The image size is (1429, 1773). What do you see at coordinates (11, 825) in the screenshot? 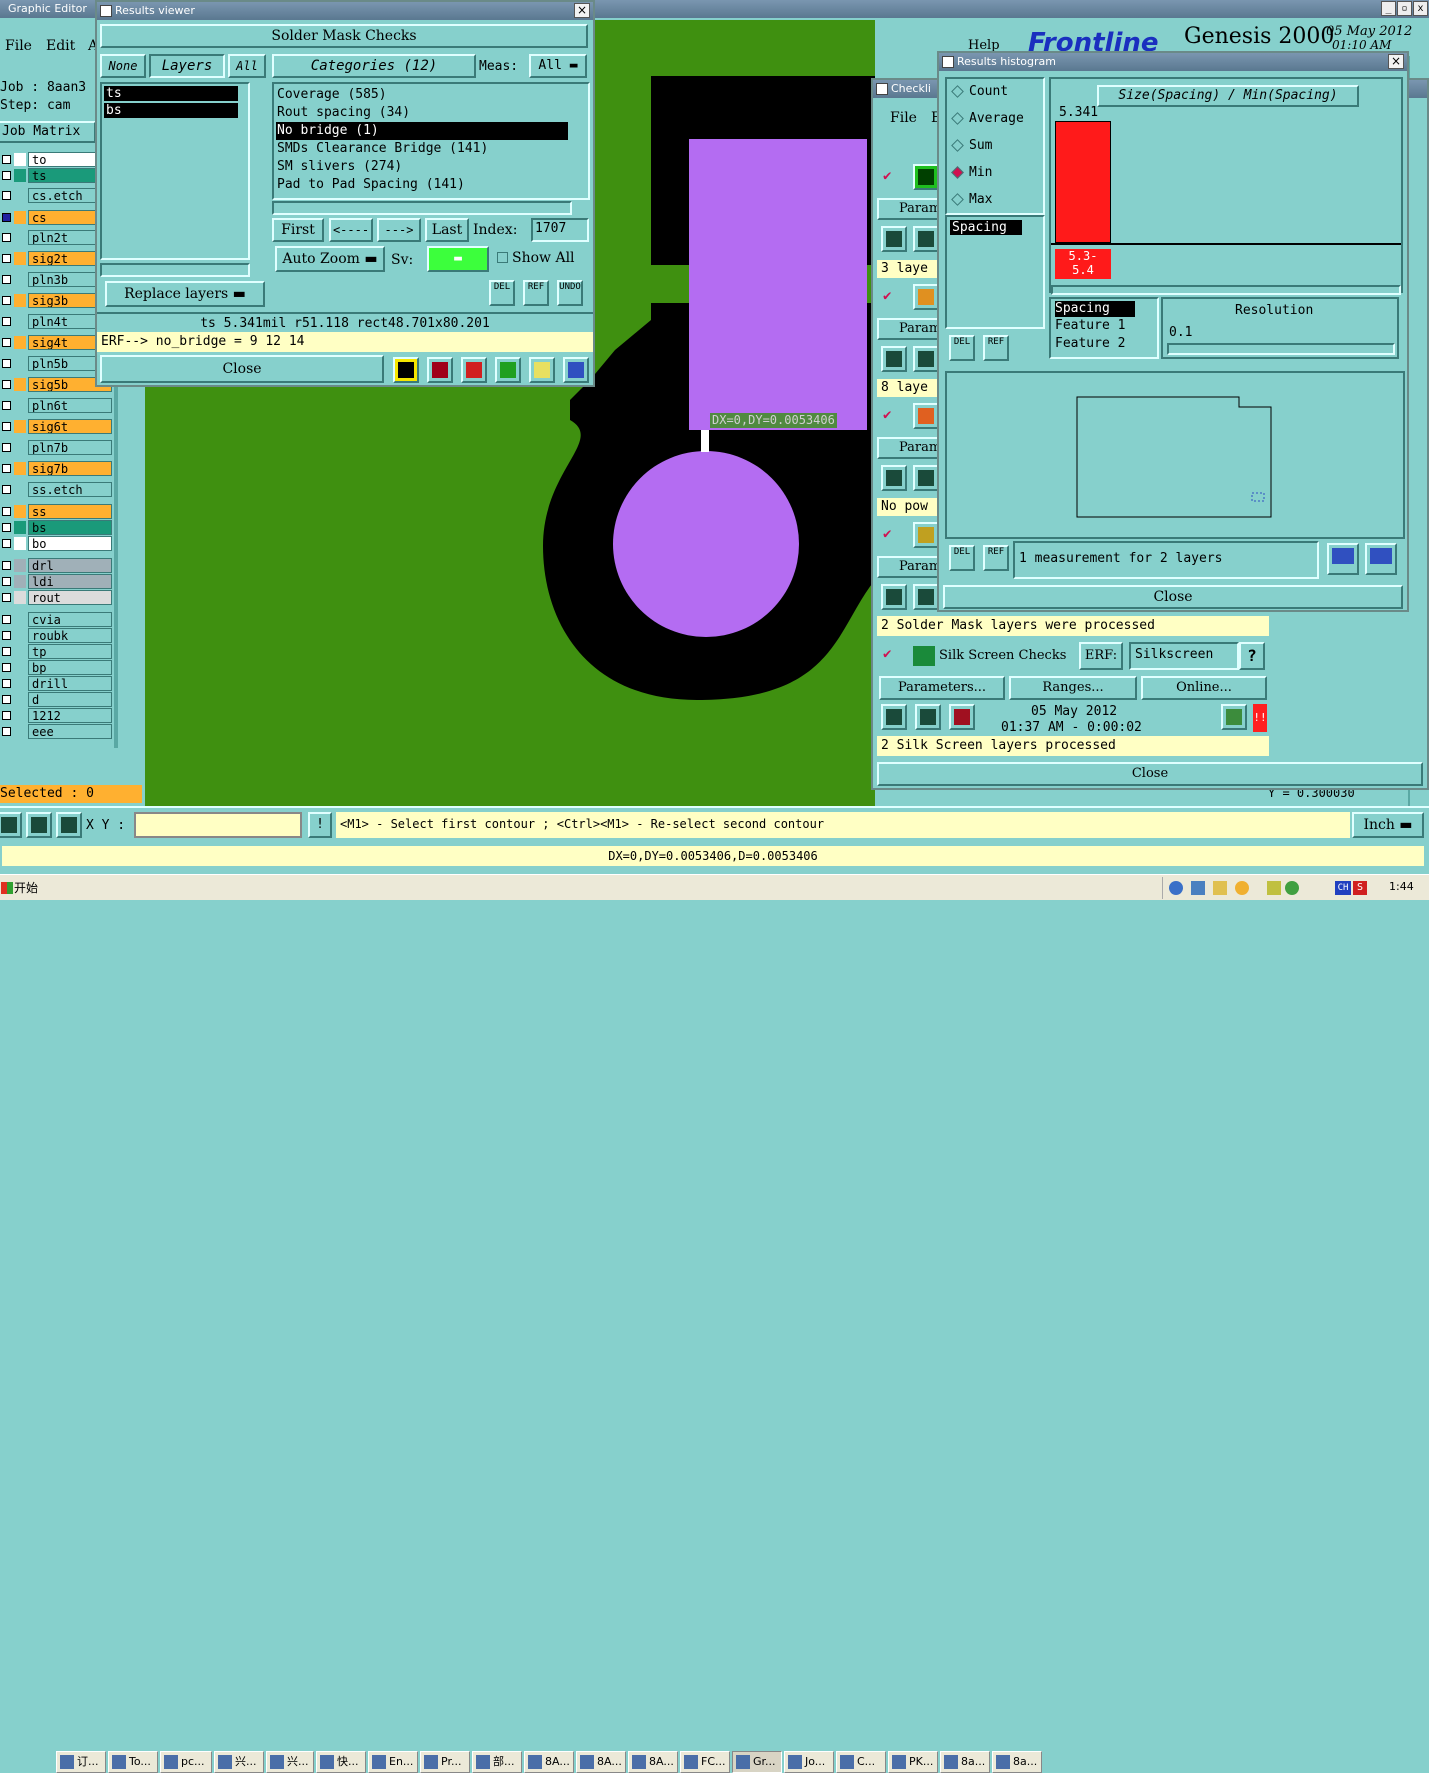
I see `select-tool-icon` at bounding box center [11, 825].